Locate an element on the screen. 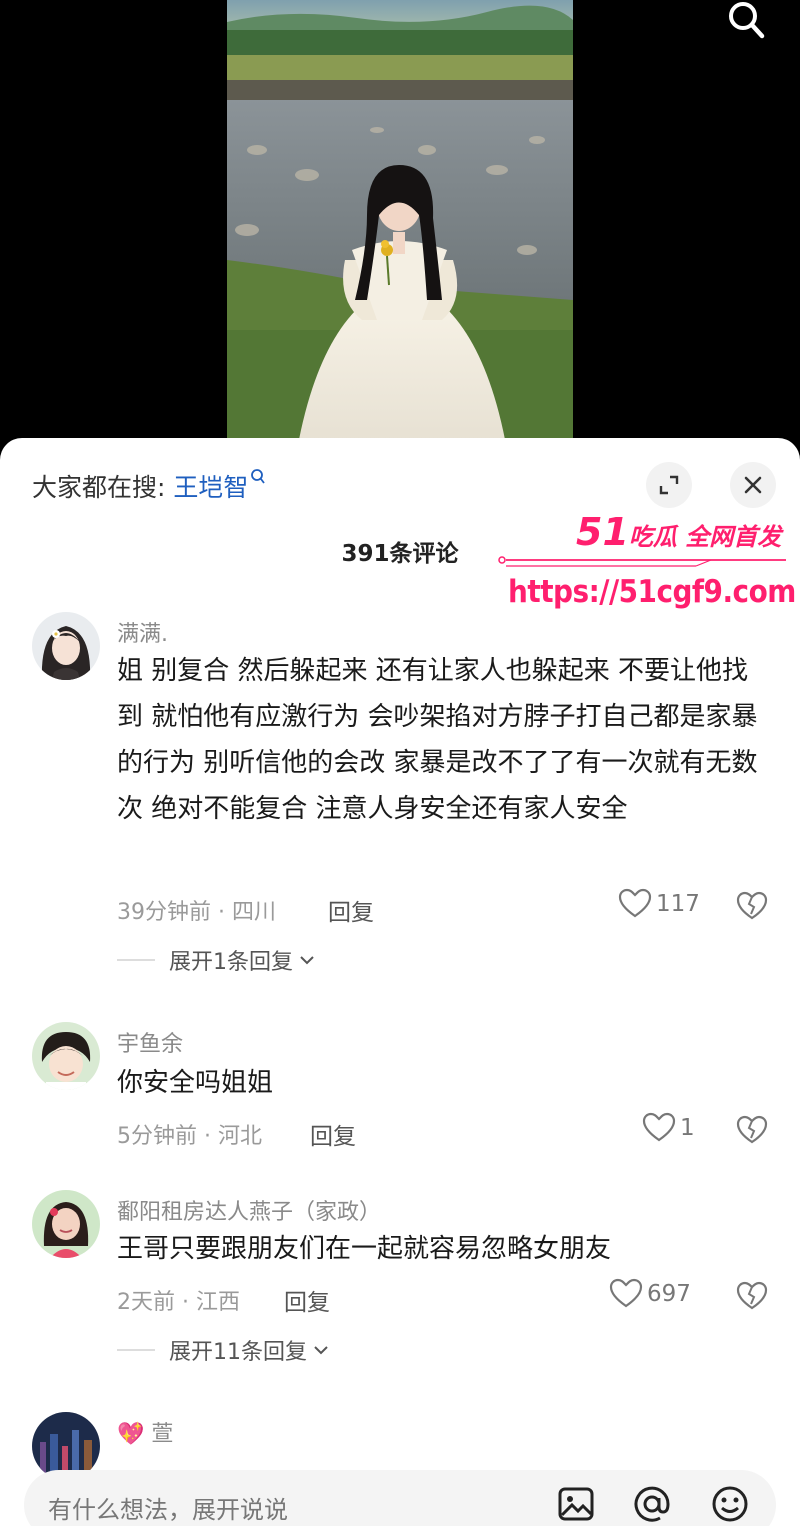 The image size is (800, 1526). heart-emoji-icon: 💖 is located at coordinates (131, 1434).